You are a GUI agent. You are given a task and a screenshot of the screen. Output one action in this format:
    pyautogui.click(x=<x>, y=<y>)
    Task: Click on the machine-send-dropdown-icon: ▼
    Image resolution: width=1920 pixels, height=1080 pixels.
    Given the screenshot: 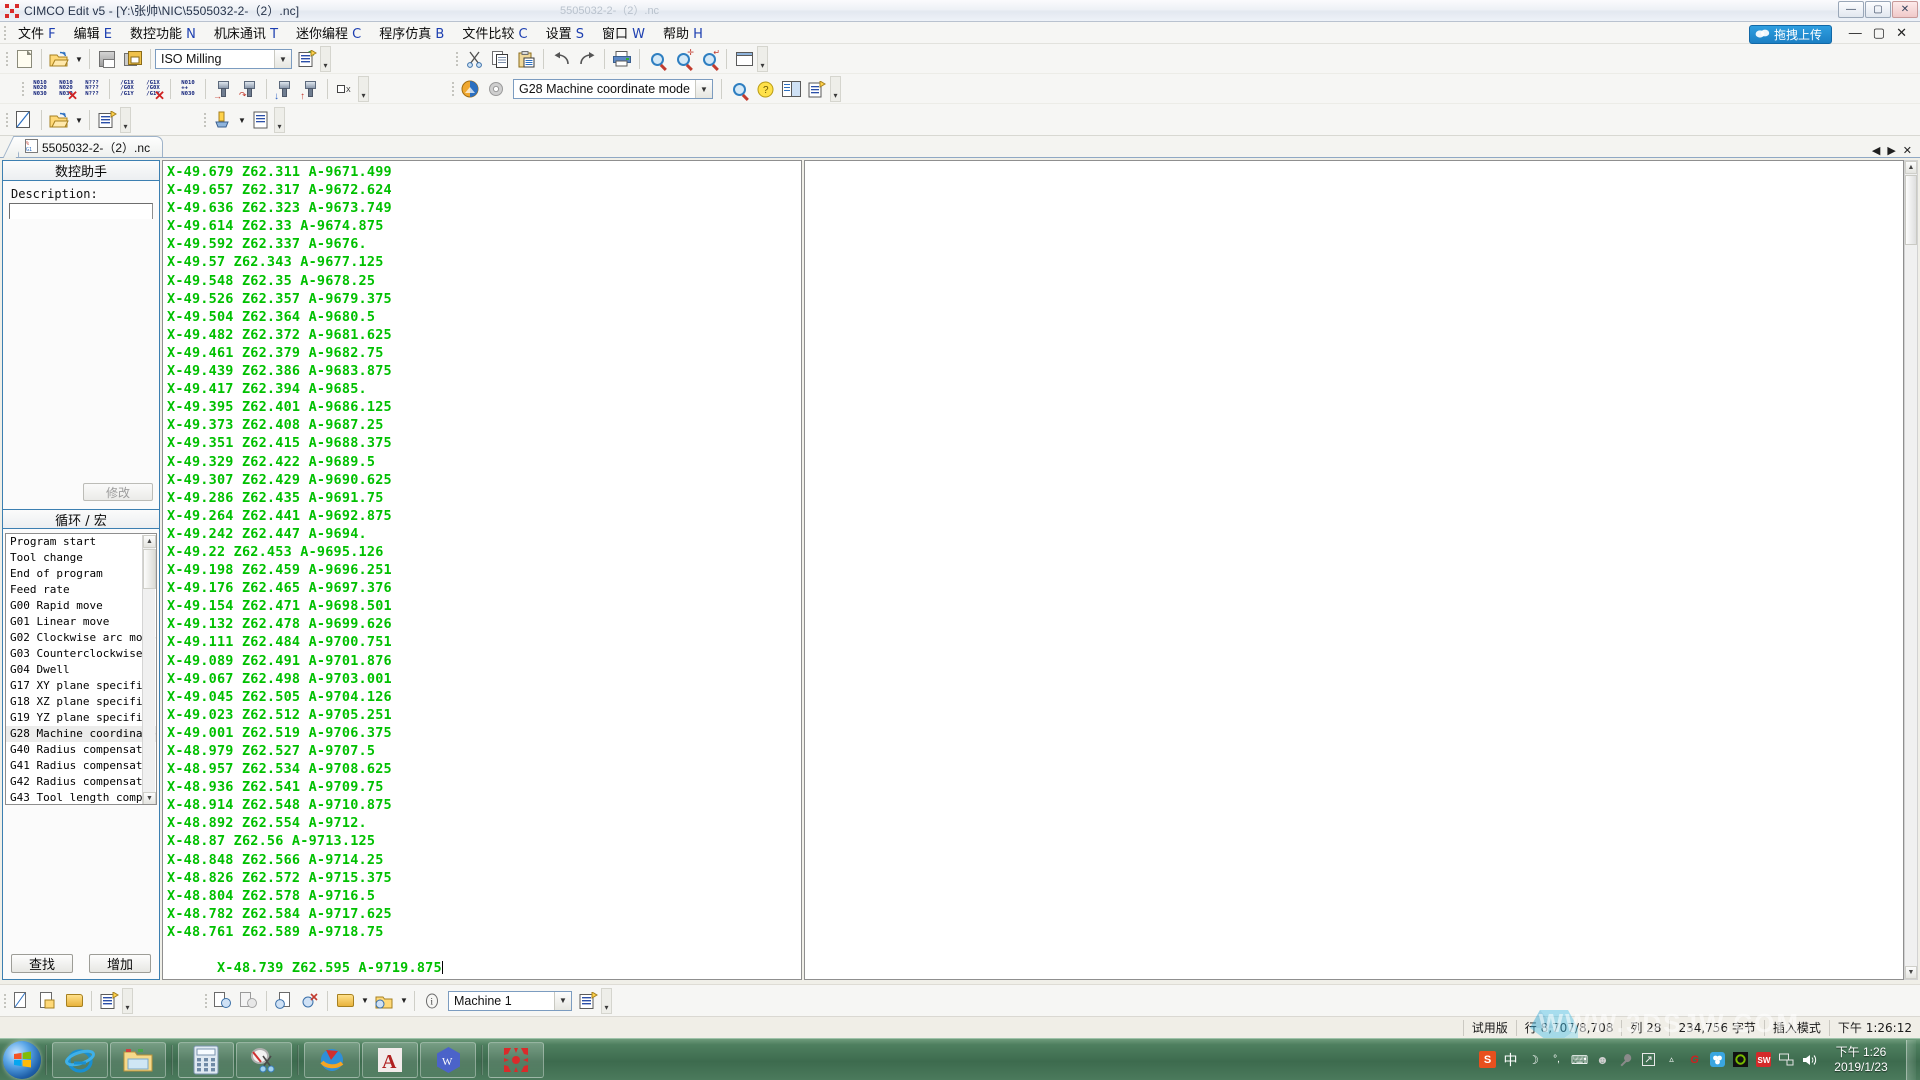 What is the action you would take?
    pyautogui.click(x=403, y=1001)
    